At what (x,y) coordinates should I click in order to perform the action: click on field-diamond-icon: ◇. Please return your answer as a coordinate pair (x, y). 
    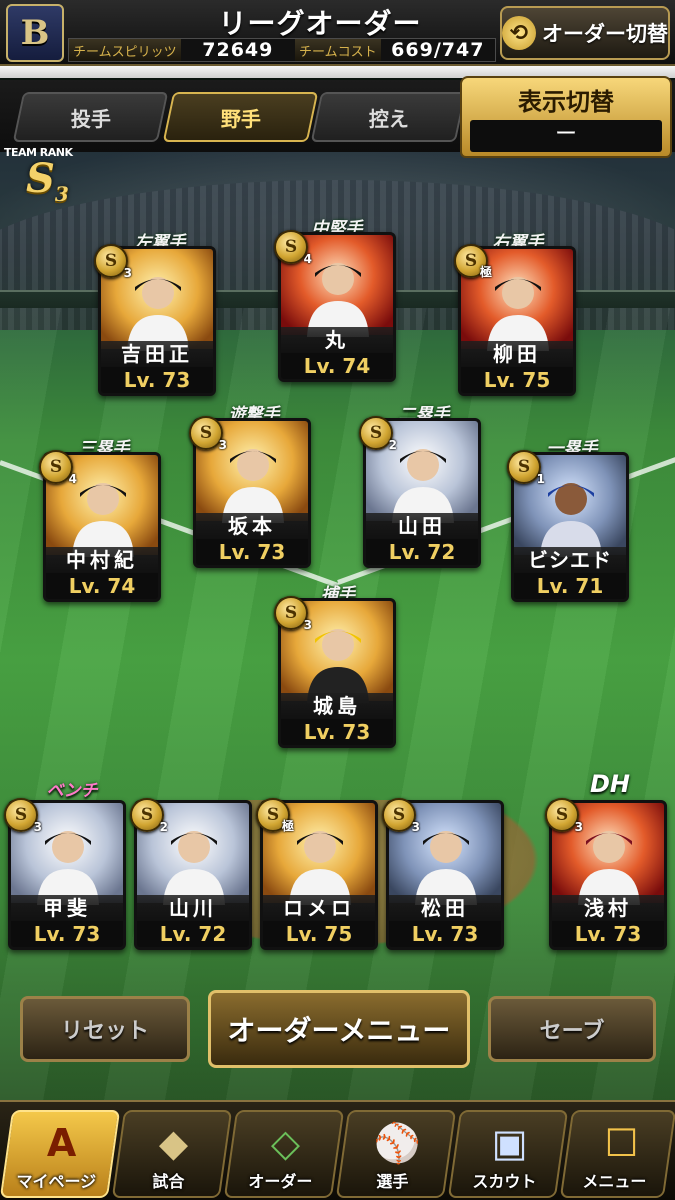
    Looking at the image, I should click on (285, 1143).